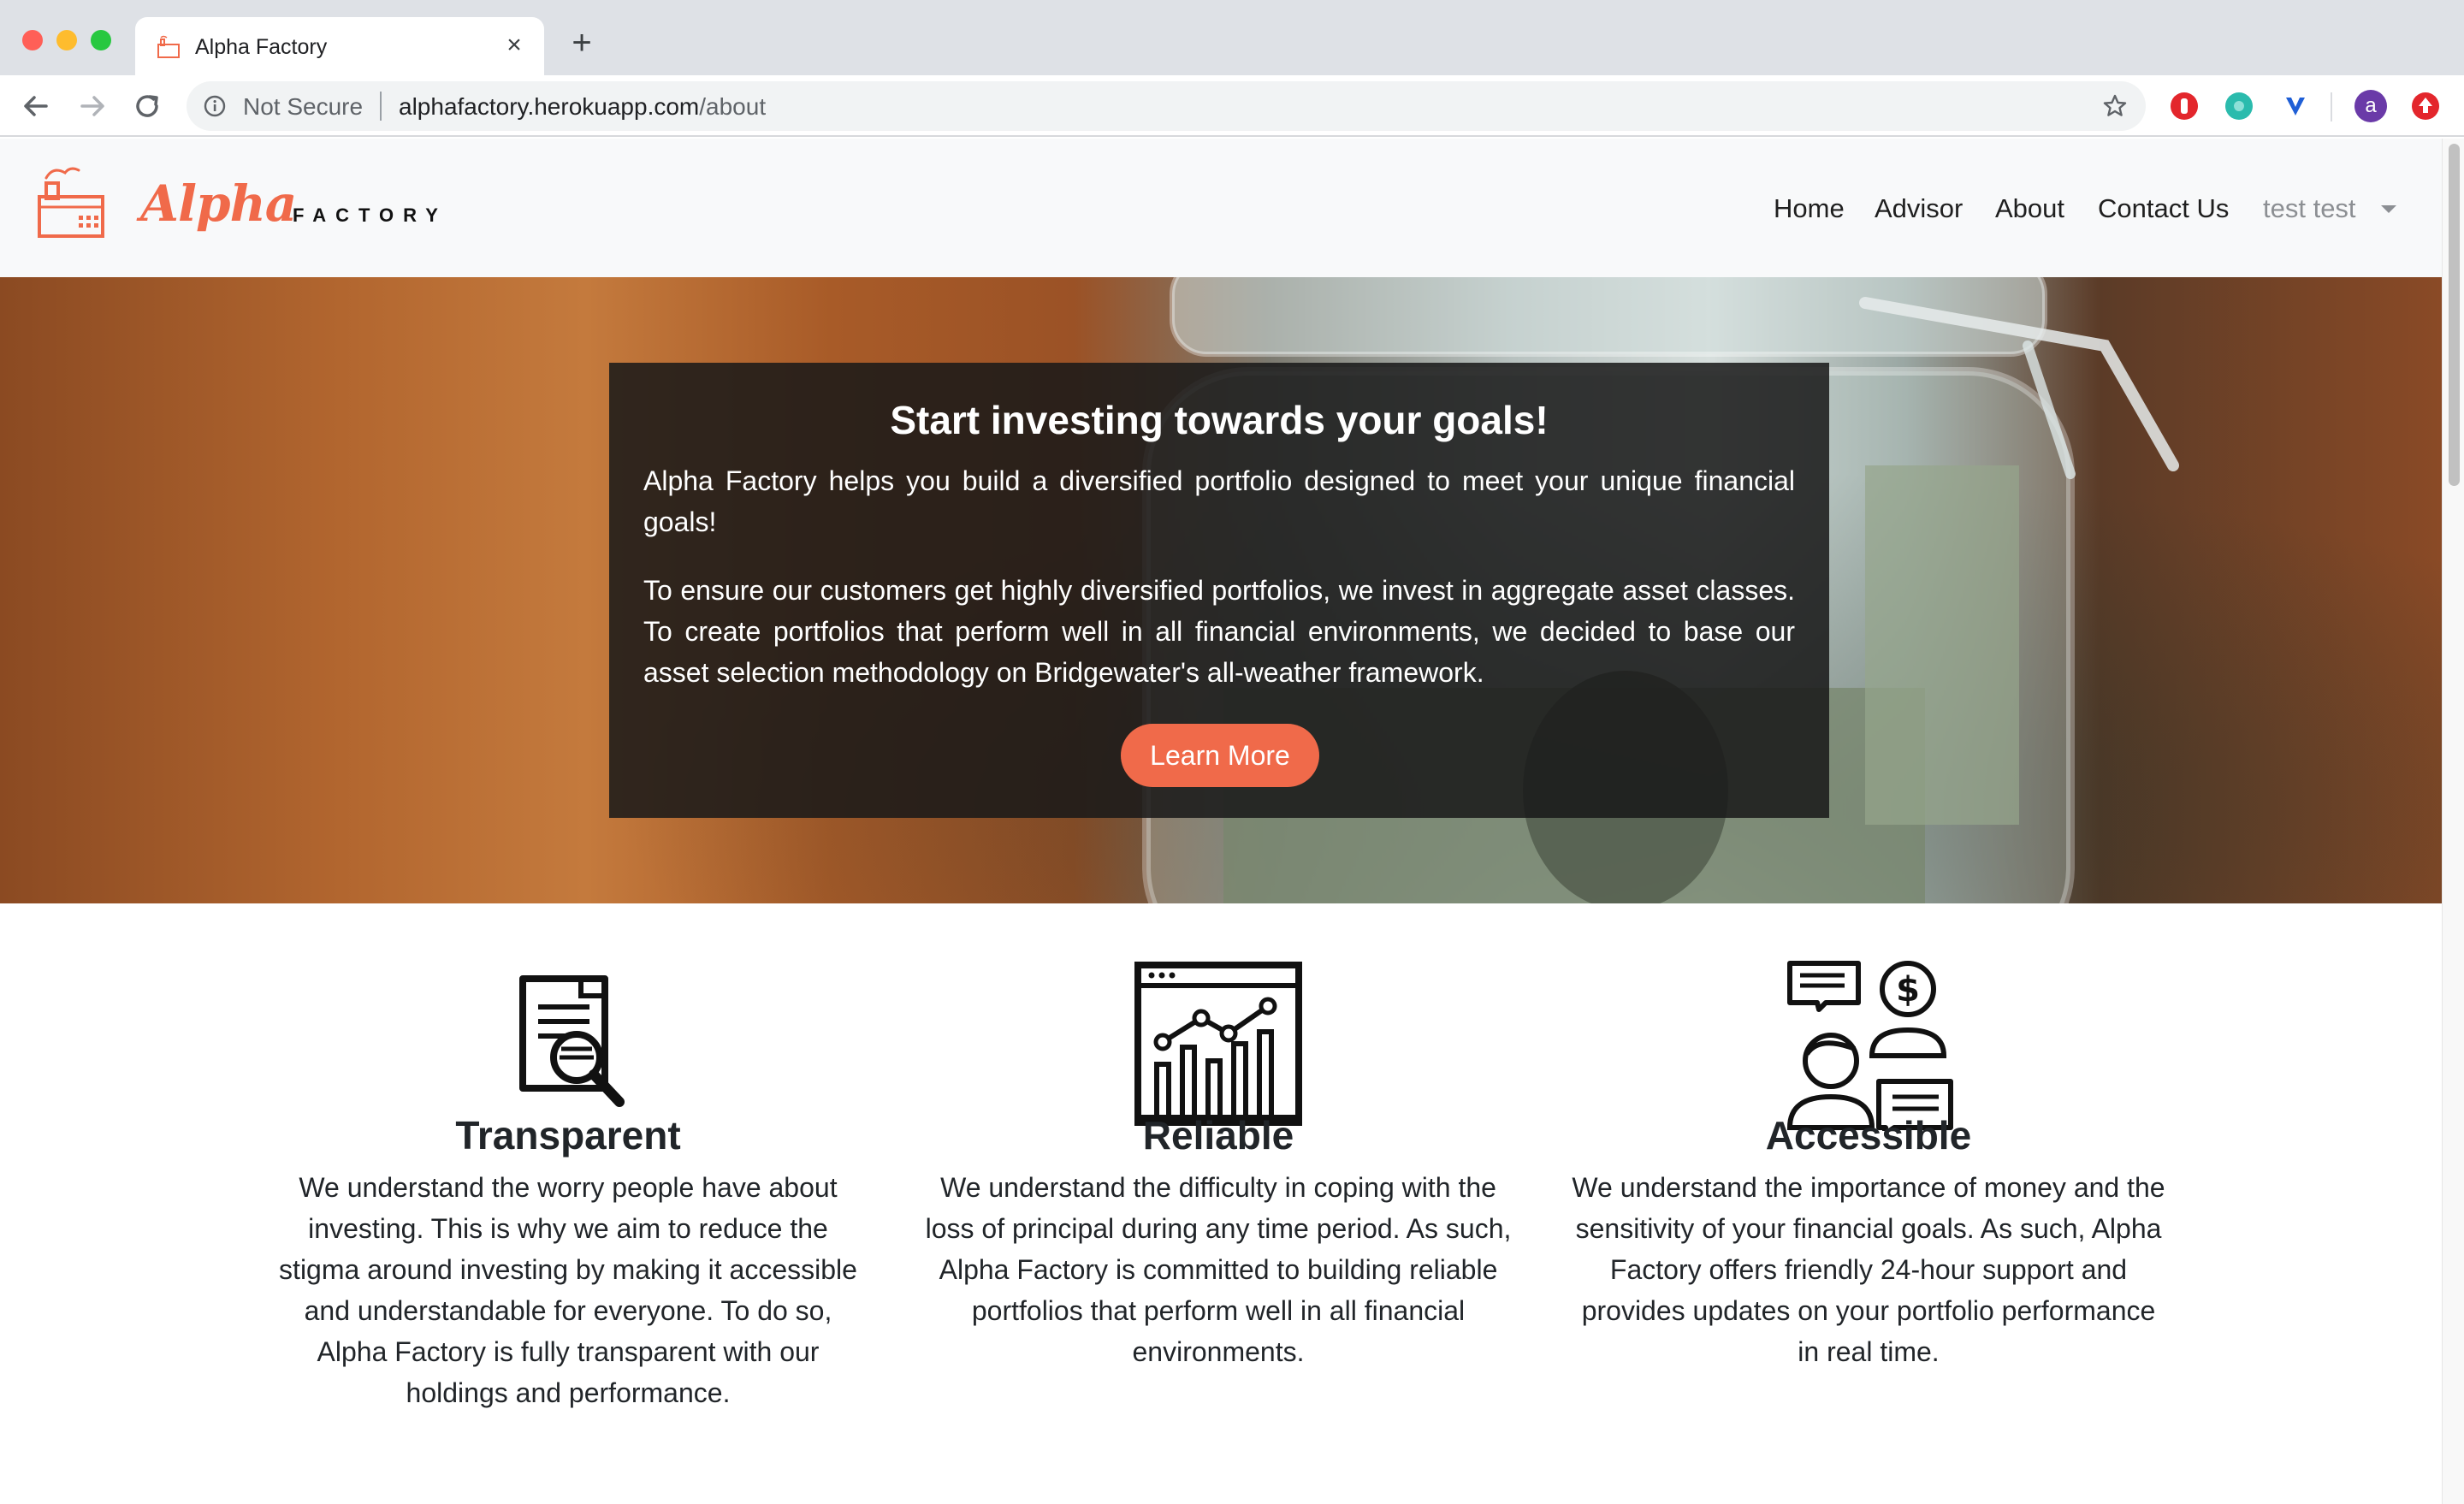 Image resolution: width=2464 pixels, height=1504 pixels. Describe the element at coordinates (2184, 106) in the screenshot. I see `adblock-extension-icon` at that location.